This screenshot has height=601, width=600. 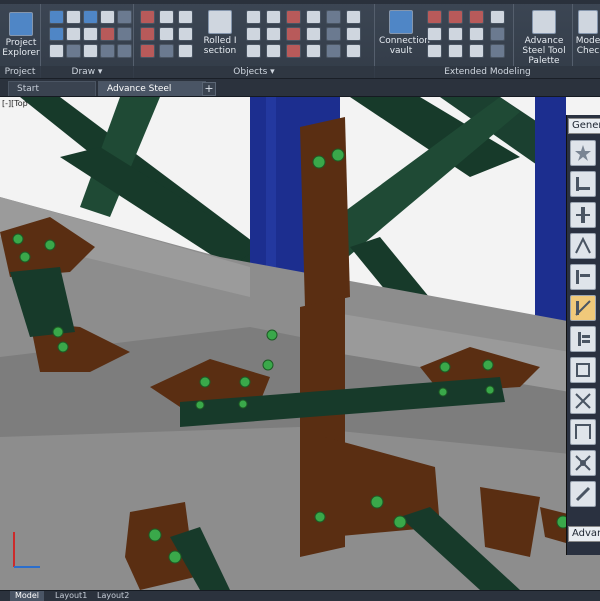 What do you see at coordinates (353, 34) in the screenshot?
I see `cut-icon` at bounding box center [353, 34].